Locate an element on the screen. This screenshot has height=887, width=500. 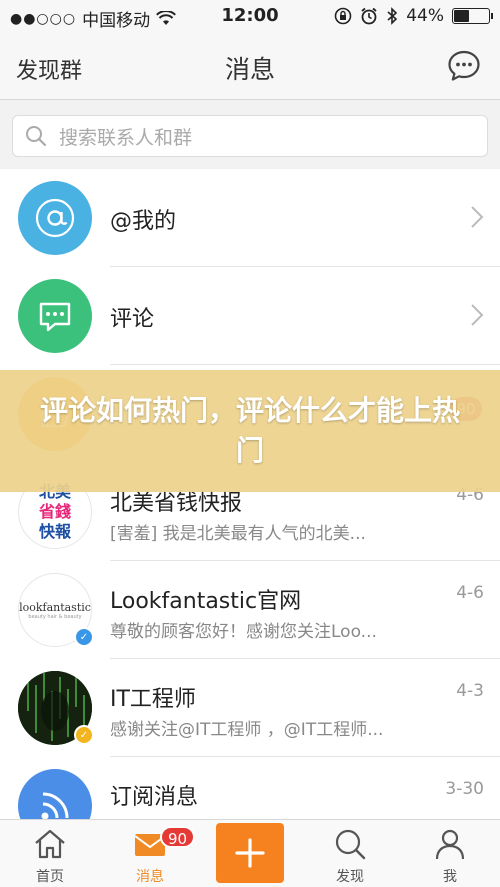
lookfantastic-logo-text: lookfantastic is located at coordinates (55, 607).